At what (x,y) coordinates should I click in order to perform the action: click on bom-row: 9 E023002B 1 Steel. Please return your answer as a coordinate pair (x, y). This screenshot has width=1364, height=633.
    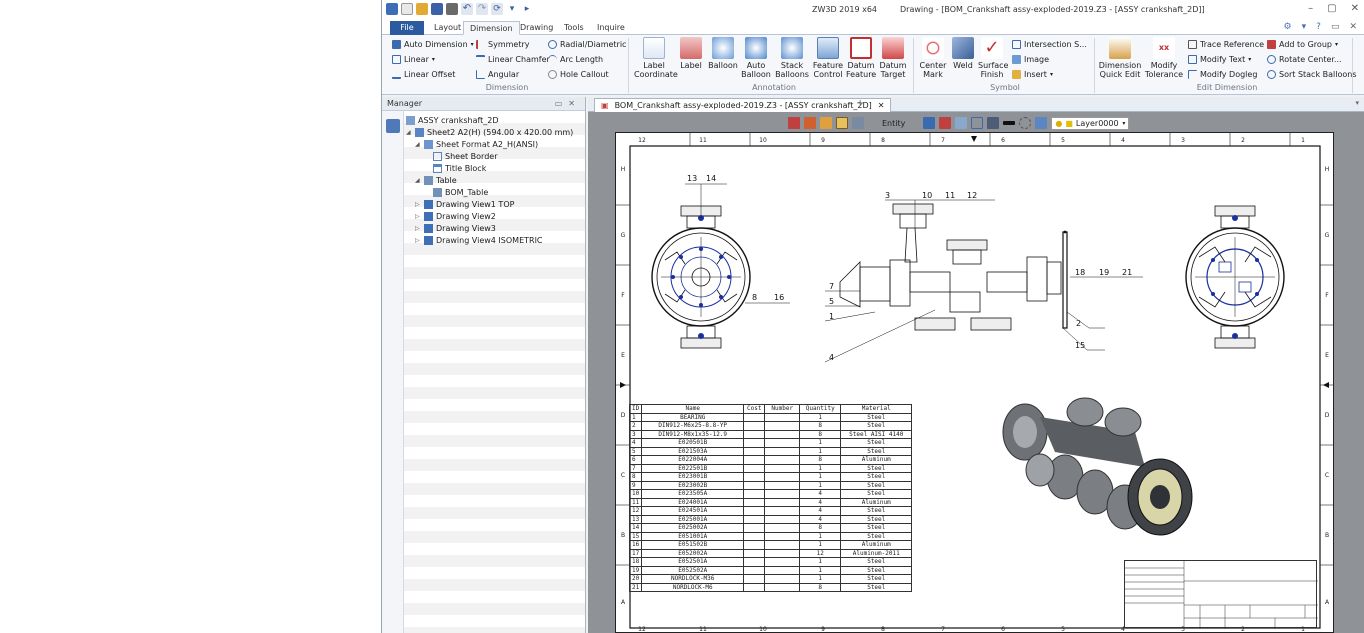
    Looking at the image, I should click on (770, 485).